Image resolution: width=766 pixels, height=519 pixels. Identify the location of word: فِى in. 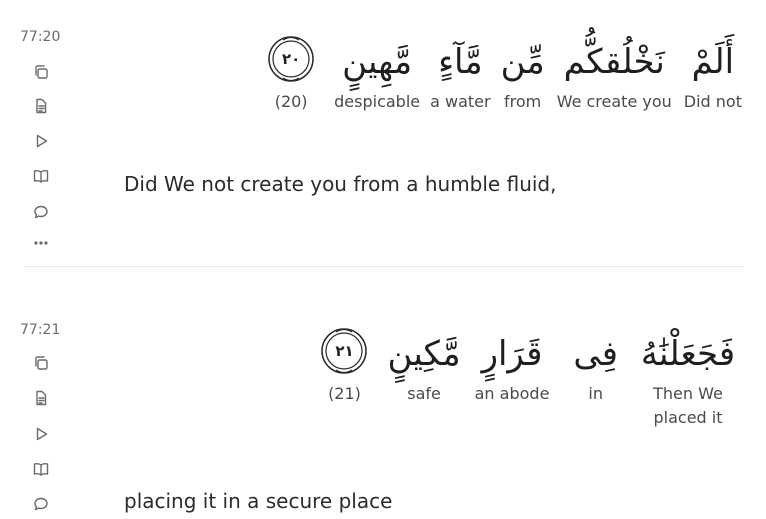
(595, 378).